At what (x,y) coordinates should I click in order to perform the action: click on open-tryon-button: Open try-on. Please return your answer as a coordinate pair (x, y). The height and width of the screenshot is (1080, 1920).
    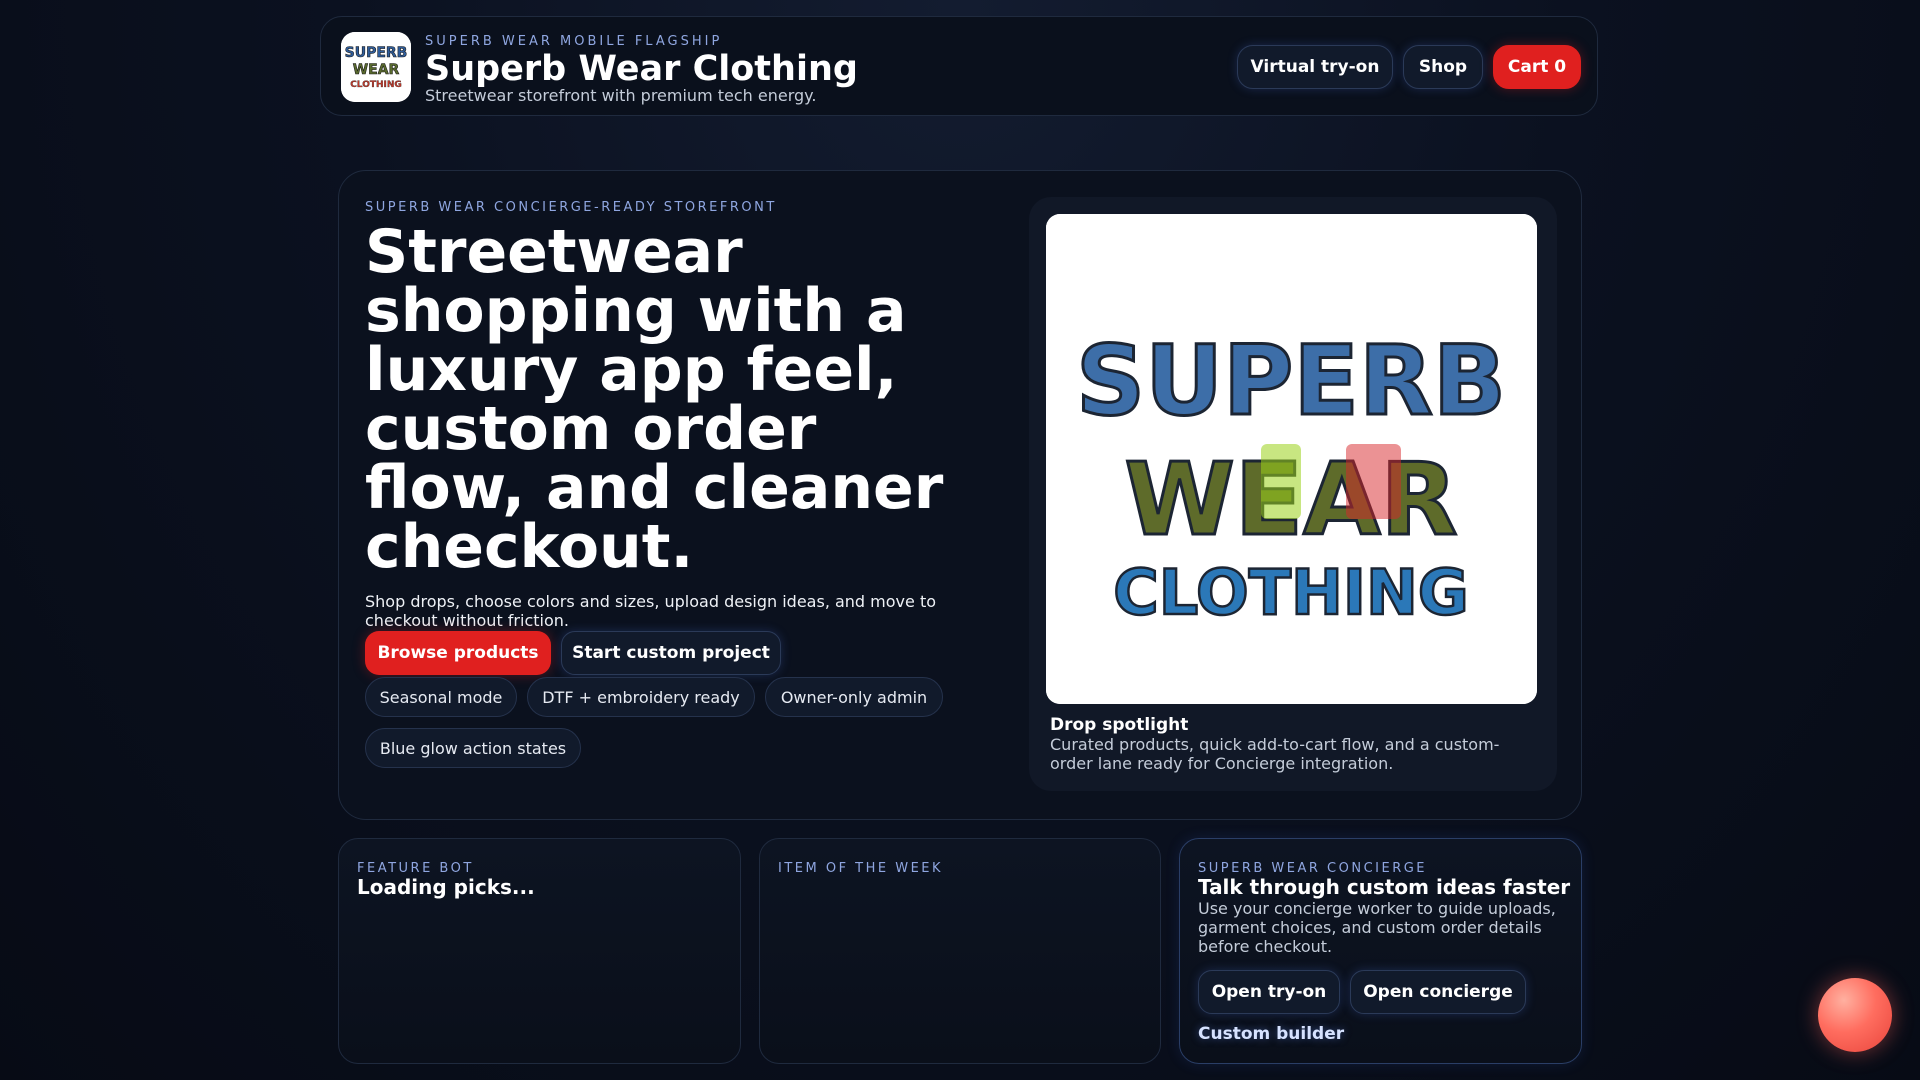
    Looking at the image, I should click on (1269, 992).